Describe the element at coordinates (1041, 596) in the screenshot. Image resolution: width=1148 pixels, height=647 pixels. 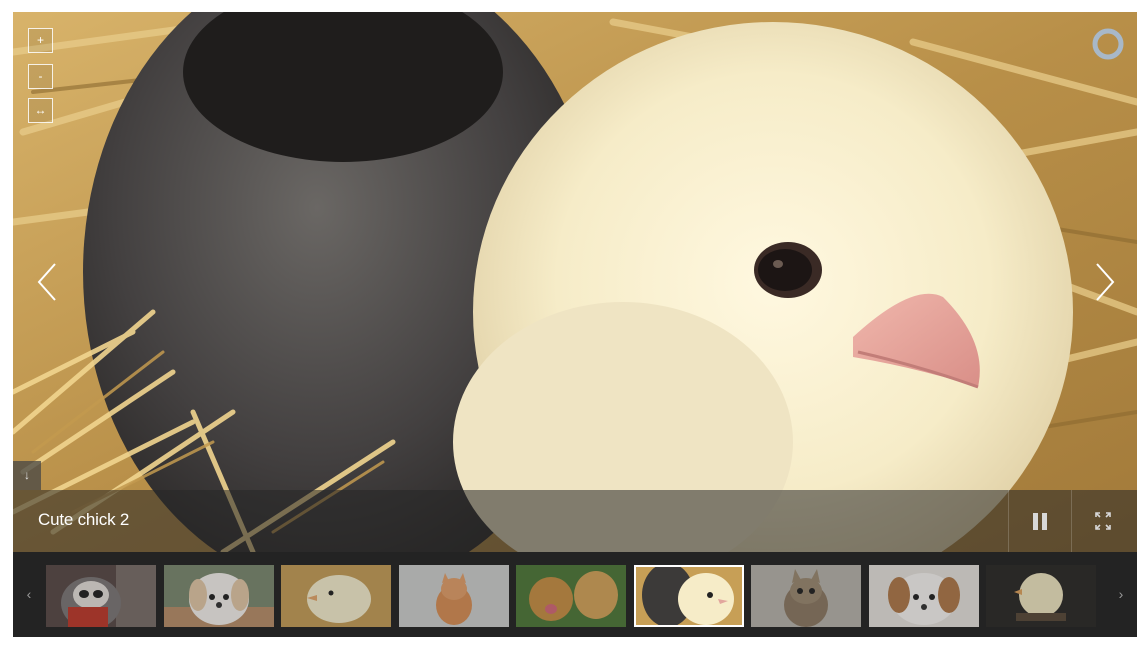
I see `thumbnail-chick-on-branch` at that location.